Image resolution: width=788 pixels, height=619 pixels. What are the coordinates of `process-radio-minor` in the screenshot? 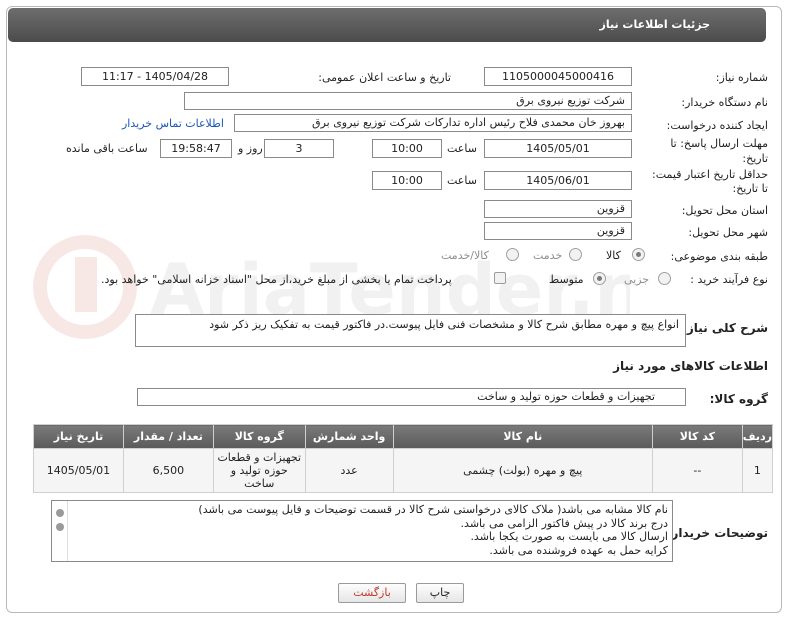 It's located at (664, 278).